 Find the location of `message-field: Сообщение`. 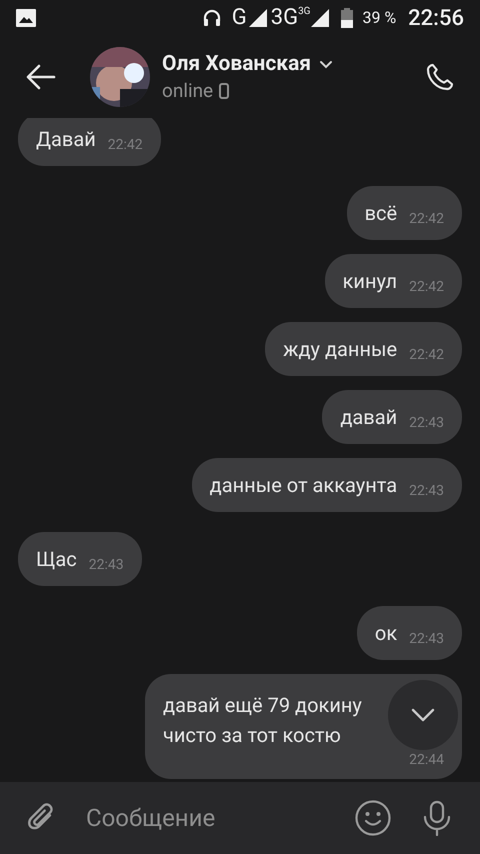

message-field: Сообщение is located at coordinates (215, 818).